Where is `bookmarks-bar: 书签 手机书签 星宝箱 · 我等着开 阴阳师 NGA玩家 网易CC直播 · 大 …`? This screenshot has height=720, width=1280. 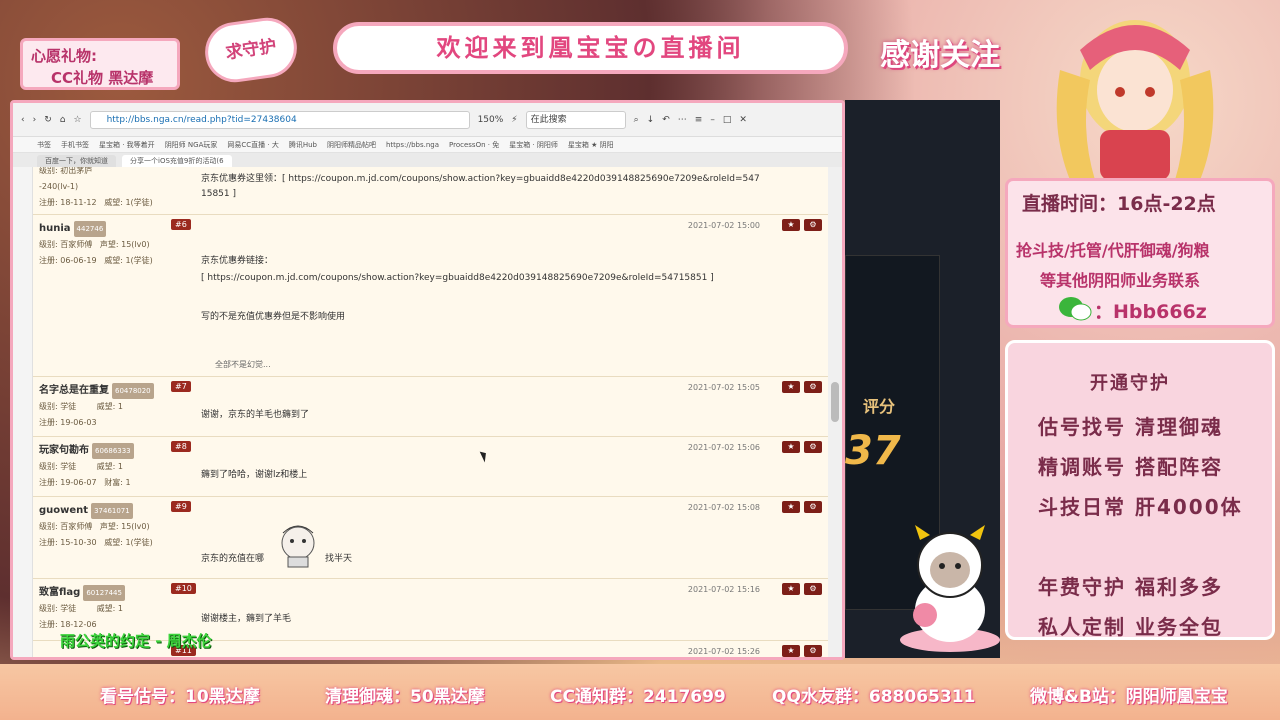 bookmarks-bar: 书签 手机书签 星宝箱 · 我等着开 阴阳师 NGA玩家 网易CC直播 · 大 … is located at coordinates (427, 145).